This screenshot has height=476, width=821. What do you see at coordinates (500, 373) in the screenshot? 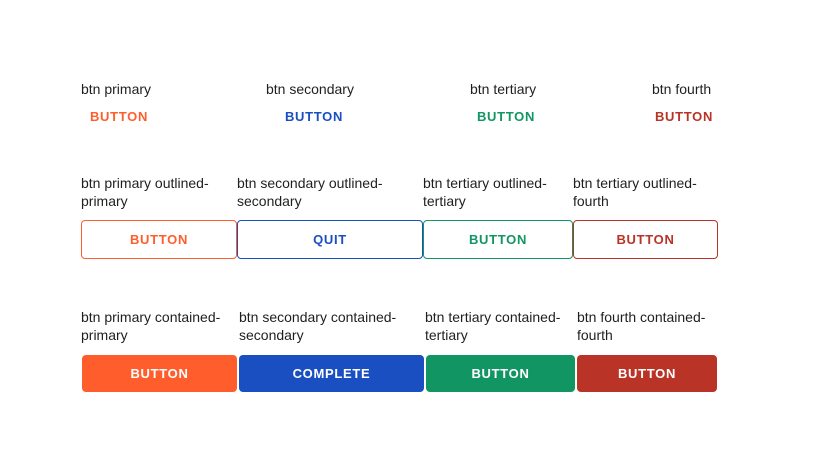
I see `tertiary-contained-button: BUTTON` at bounding box center [500, 373].